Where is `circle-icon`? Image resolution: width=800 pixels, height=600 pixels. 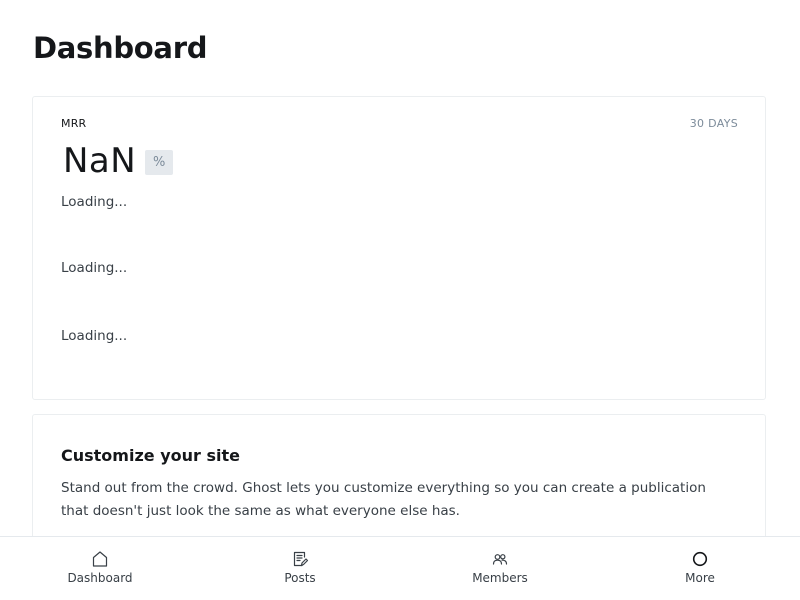 circle-icon is located at coordinates (700, 559).